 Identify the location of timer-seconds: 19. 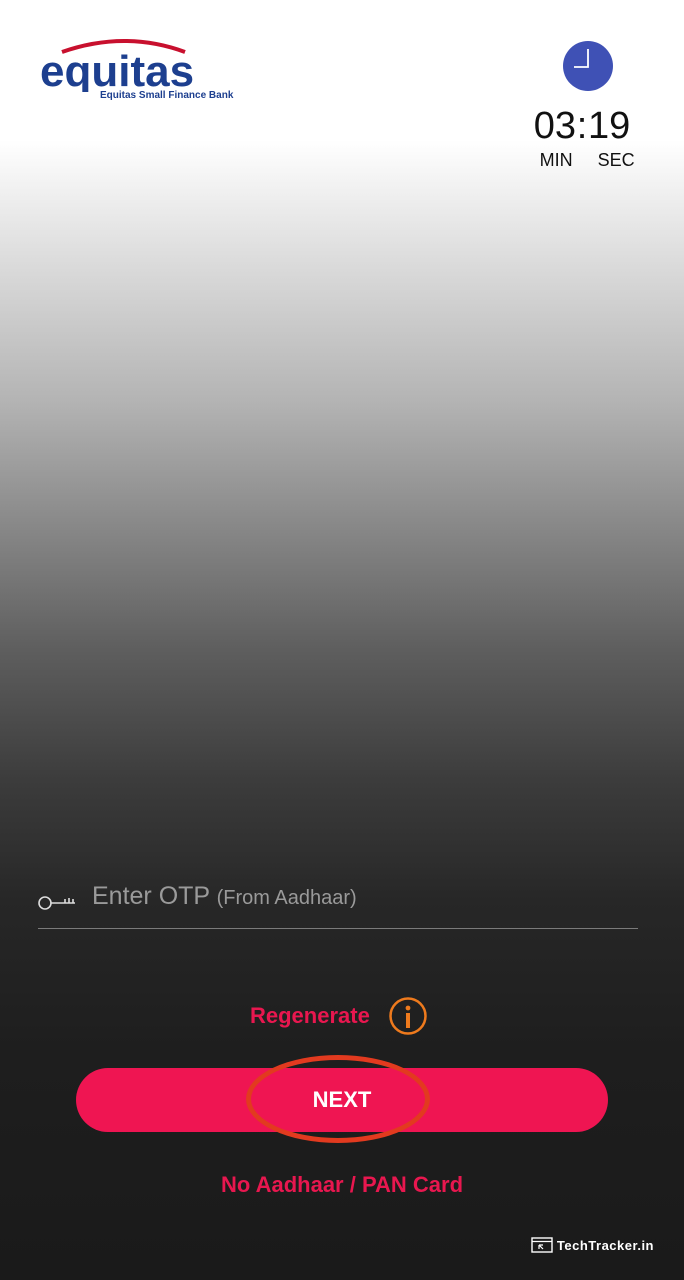
(609, 126).